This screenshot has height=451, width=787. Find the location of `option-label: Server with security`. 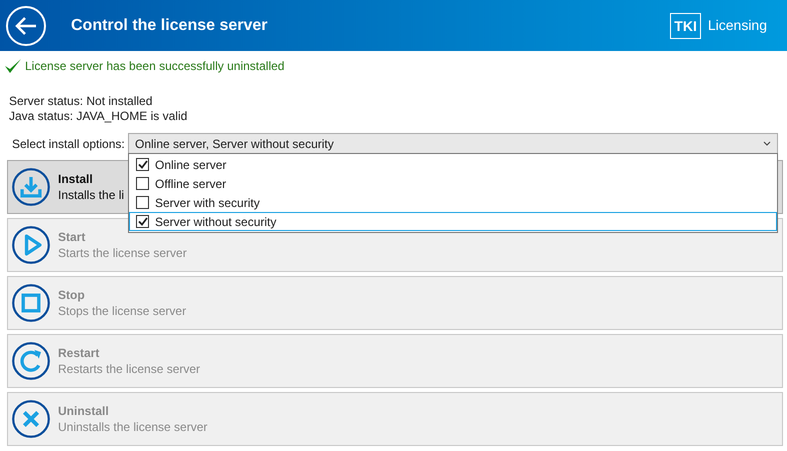

option-label: Server with security is located at coordinates (207, 203).